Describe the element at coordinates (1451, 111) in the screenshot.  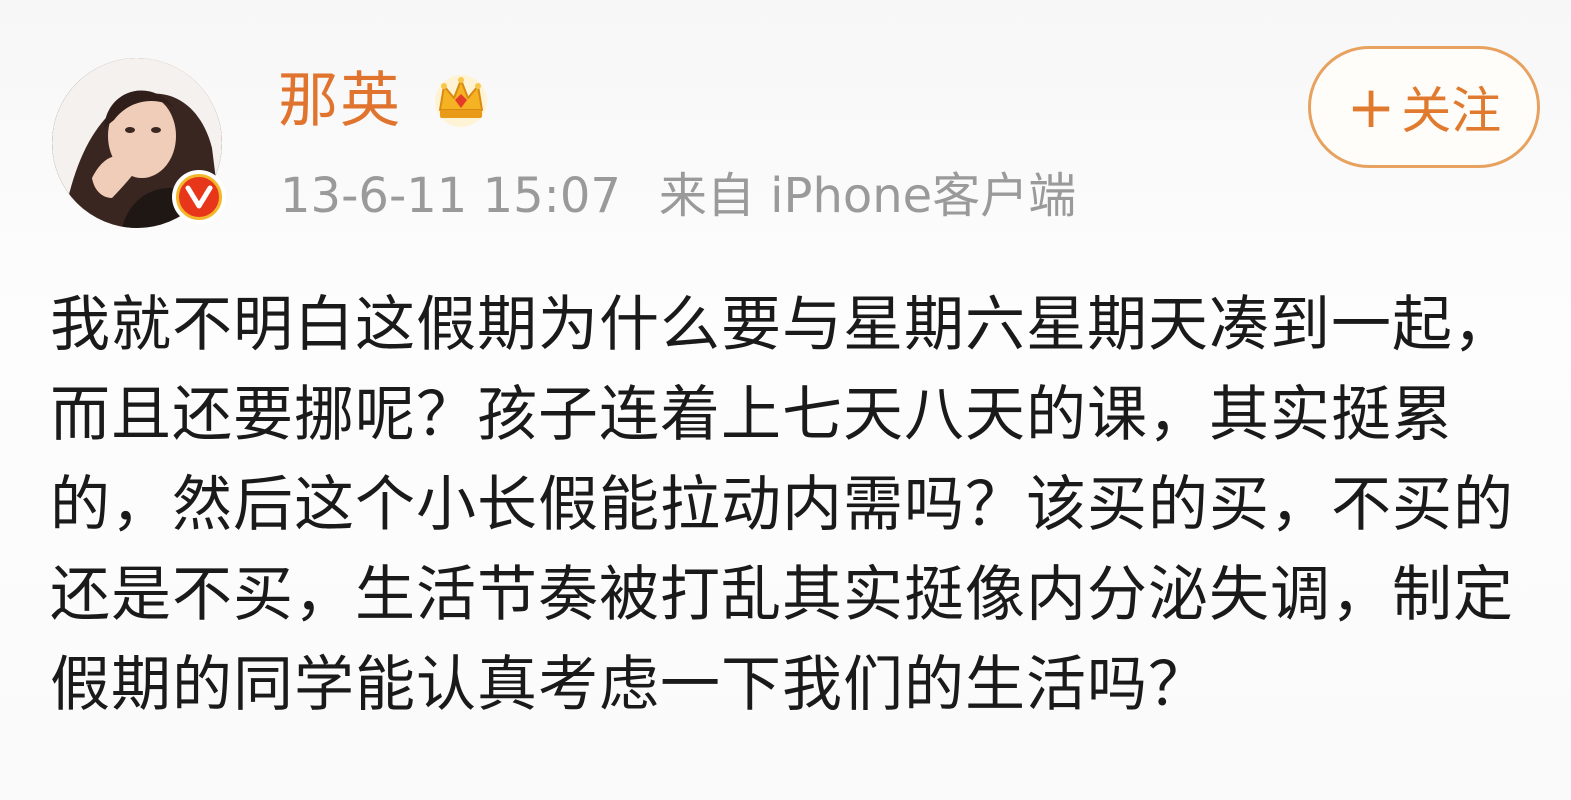
I see `follow-label: 关注` at that location.